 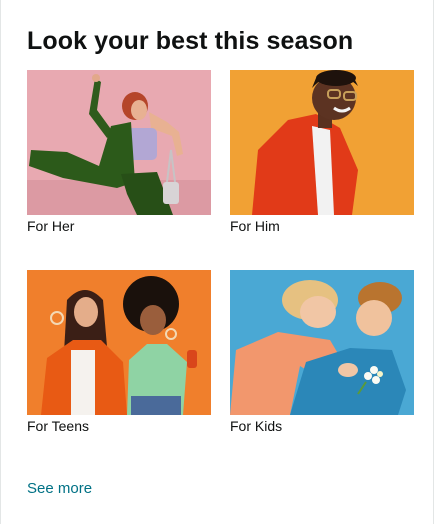 What do you see at coordinates (322, 142) in the screenshot?
I see `for-him-image` at bounding box center [322, 142].